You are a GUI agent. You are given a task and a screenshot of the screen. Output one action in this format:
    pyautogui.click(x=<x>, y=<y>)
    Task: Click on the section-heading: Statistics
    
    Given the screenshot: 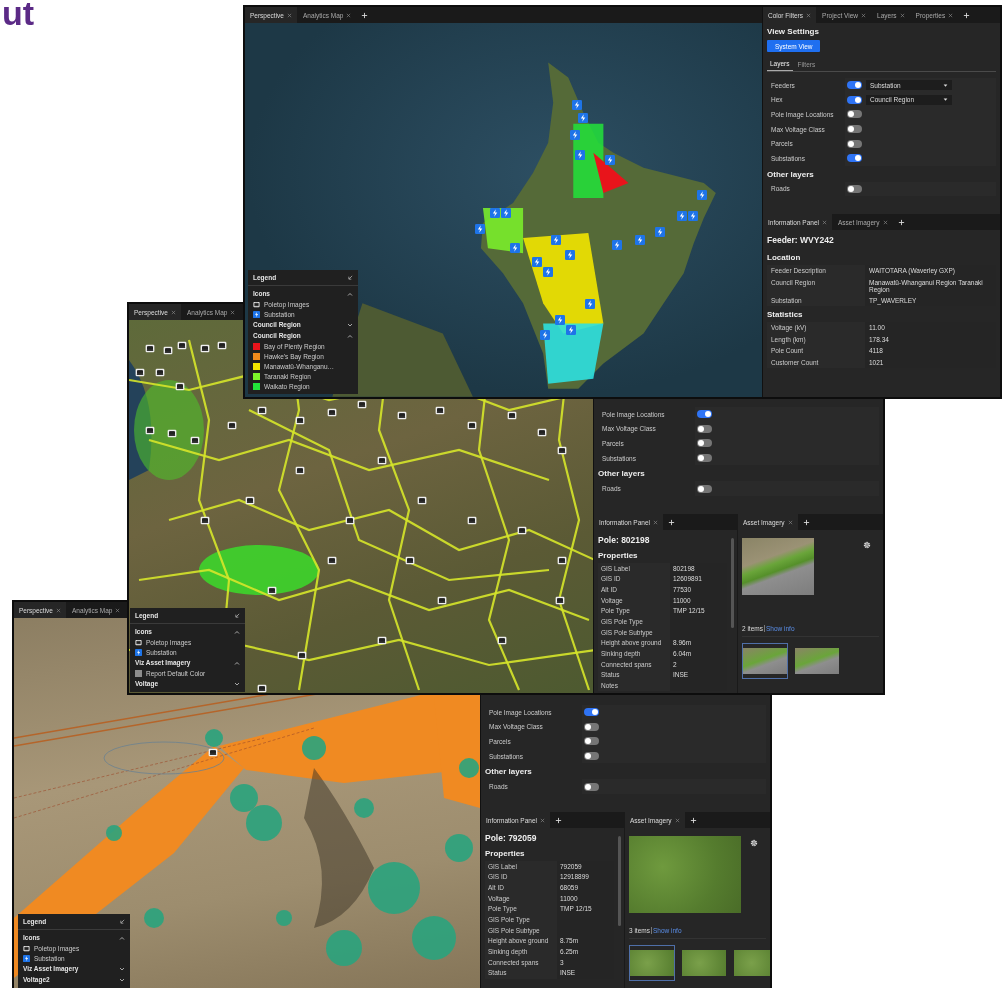 What is the action you would take?
    pyautogui.click(x=785, y=314)
    